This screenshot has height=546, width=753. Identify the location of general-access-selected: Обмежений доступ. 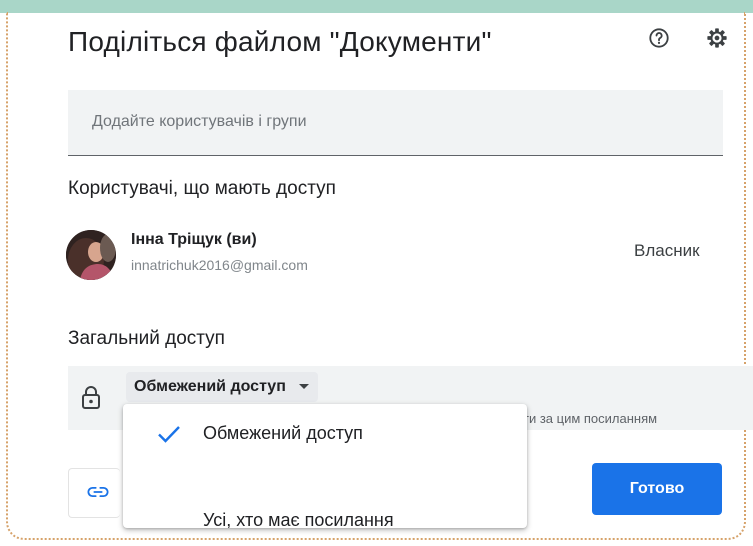
(210, 386).